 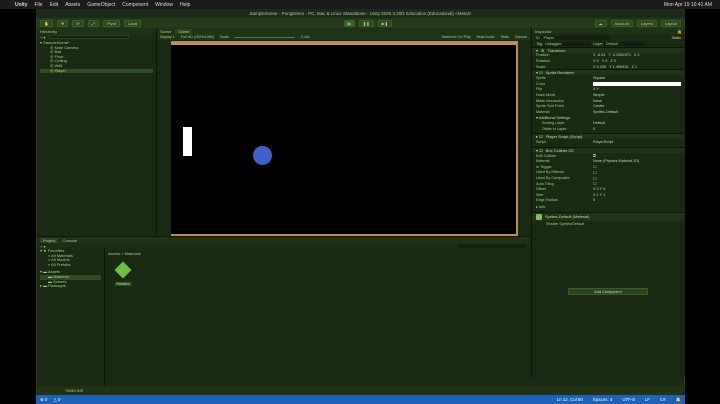 I want to click on scale-tool-icon: ⤢, so click(x=93, y=23).